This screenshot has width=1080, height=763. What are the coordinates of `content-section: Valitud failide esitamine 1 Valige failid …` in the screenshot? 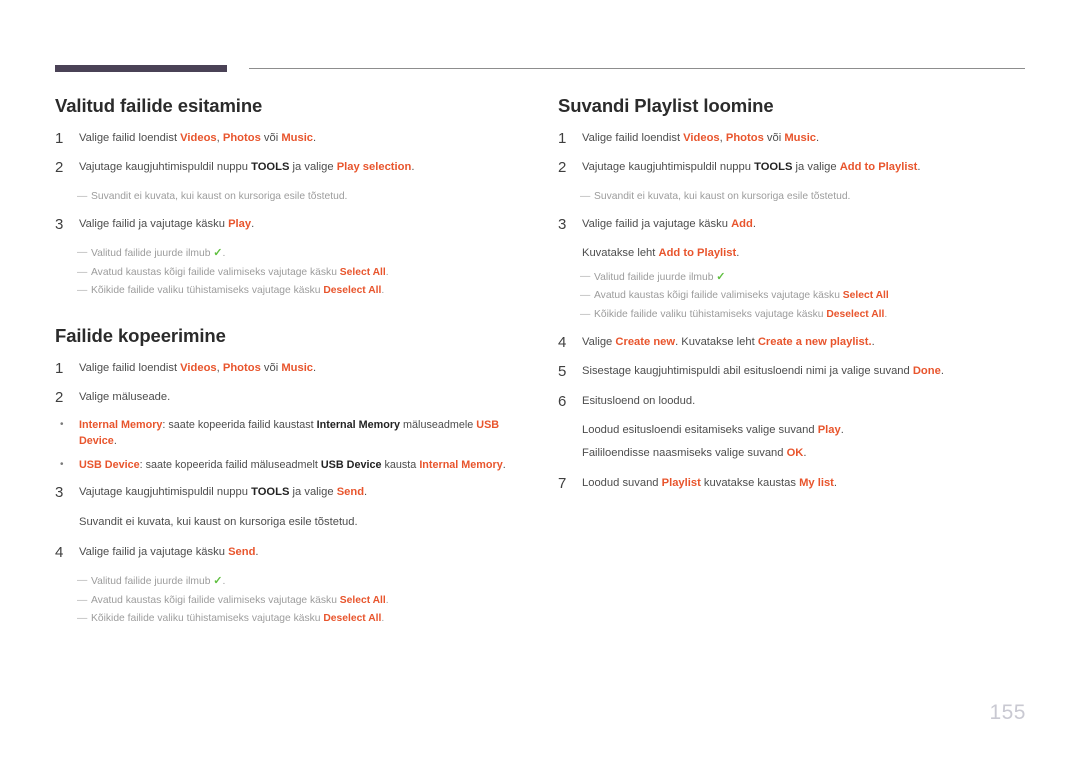 It's located at (290, 197).